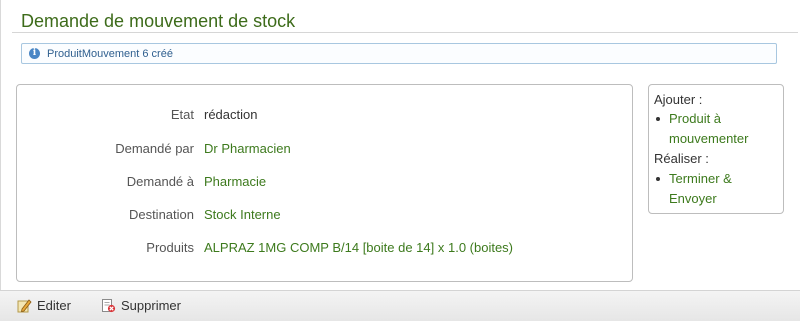 The height and width of the screenshot is (321, 800). I want to click on action-bar: Editer Supprimer, so click(400, 305).